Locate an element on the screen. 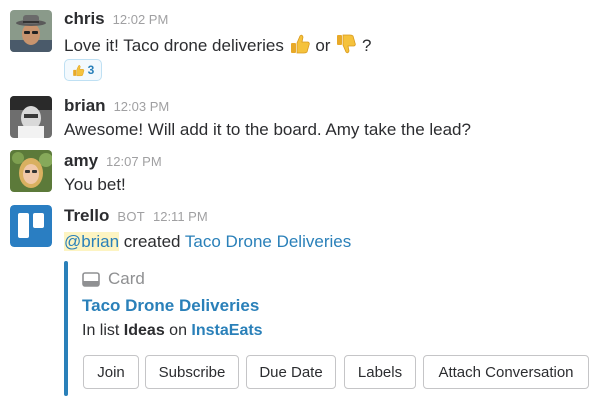 This screenshot has height=400, width=600. card-title-link: Taco Drone Deliveries is located at coordinates (170, 306).